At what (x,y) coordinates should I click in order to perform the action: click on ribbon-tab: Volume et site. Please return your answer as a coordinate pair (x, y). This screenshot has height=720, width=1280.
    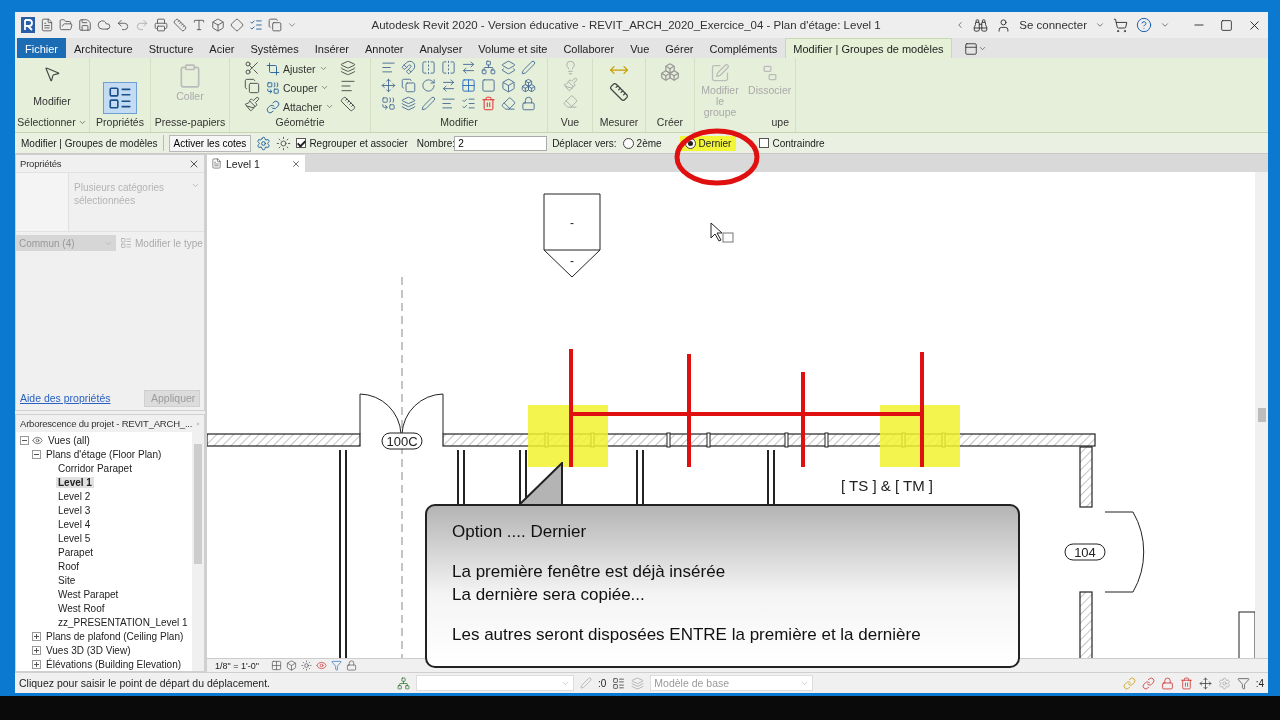
    Looking at the image, I should click on (513, 48).